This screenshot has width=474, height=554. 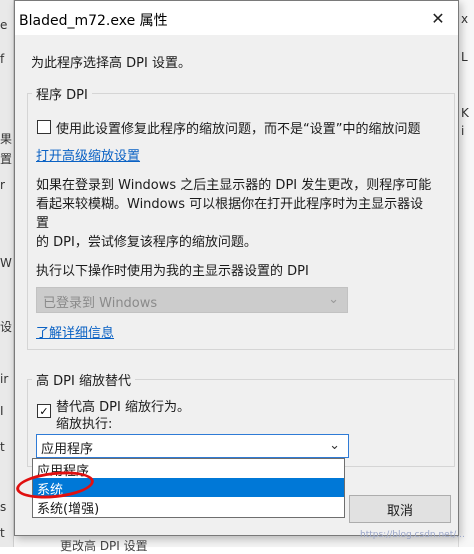 I want to click on background-glyph: ir, so click(x=4, y=379).